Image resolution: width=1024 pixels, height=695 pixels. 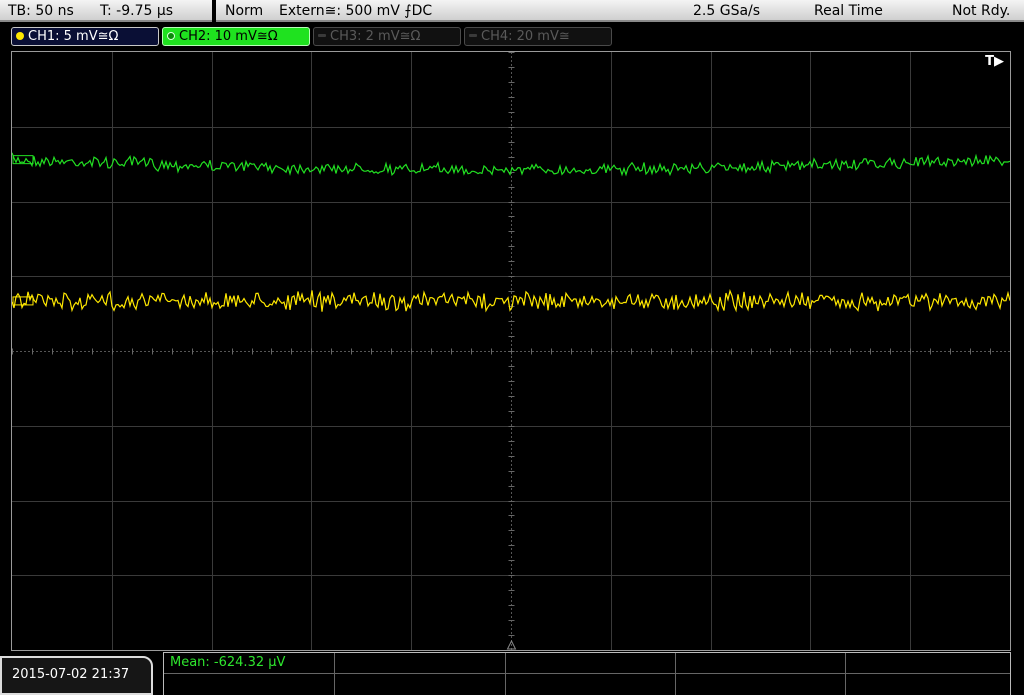 I want to click on acquisition-mode: Real Time, so click(x=848, y=11).